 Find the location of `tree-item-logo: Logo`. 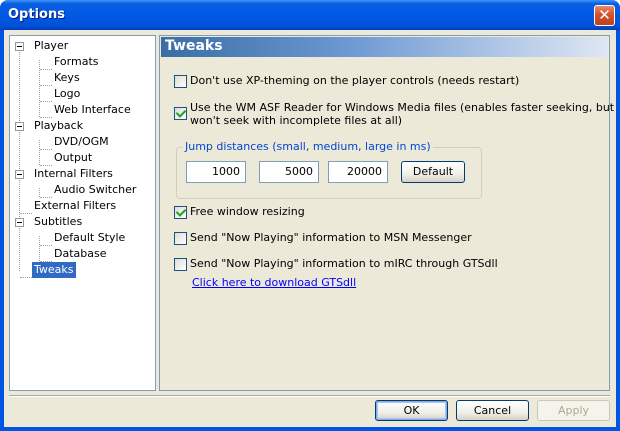

tree-item-logo: Logo is located at coordinates (67, 94).